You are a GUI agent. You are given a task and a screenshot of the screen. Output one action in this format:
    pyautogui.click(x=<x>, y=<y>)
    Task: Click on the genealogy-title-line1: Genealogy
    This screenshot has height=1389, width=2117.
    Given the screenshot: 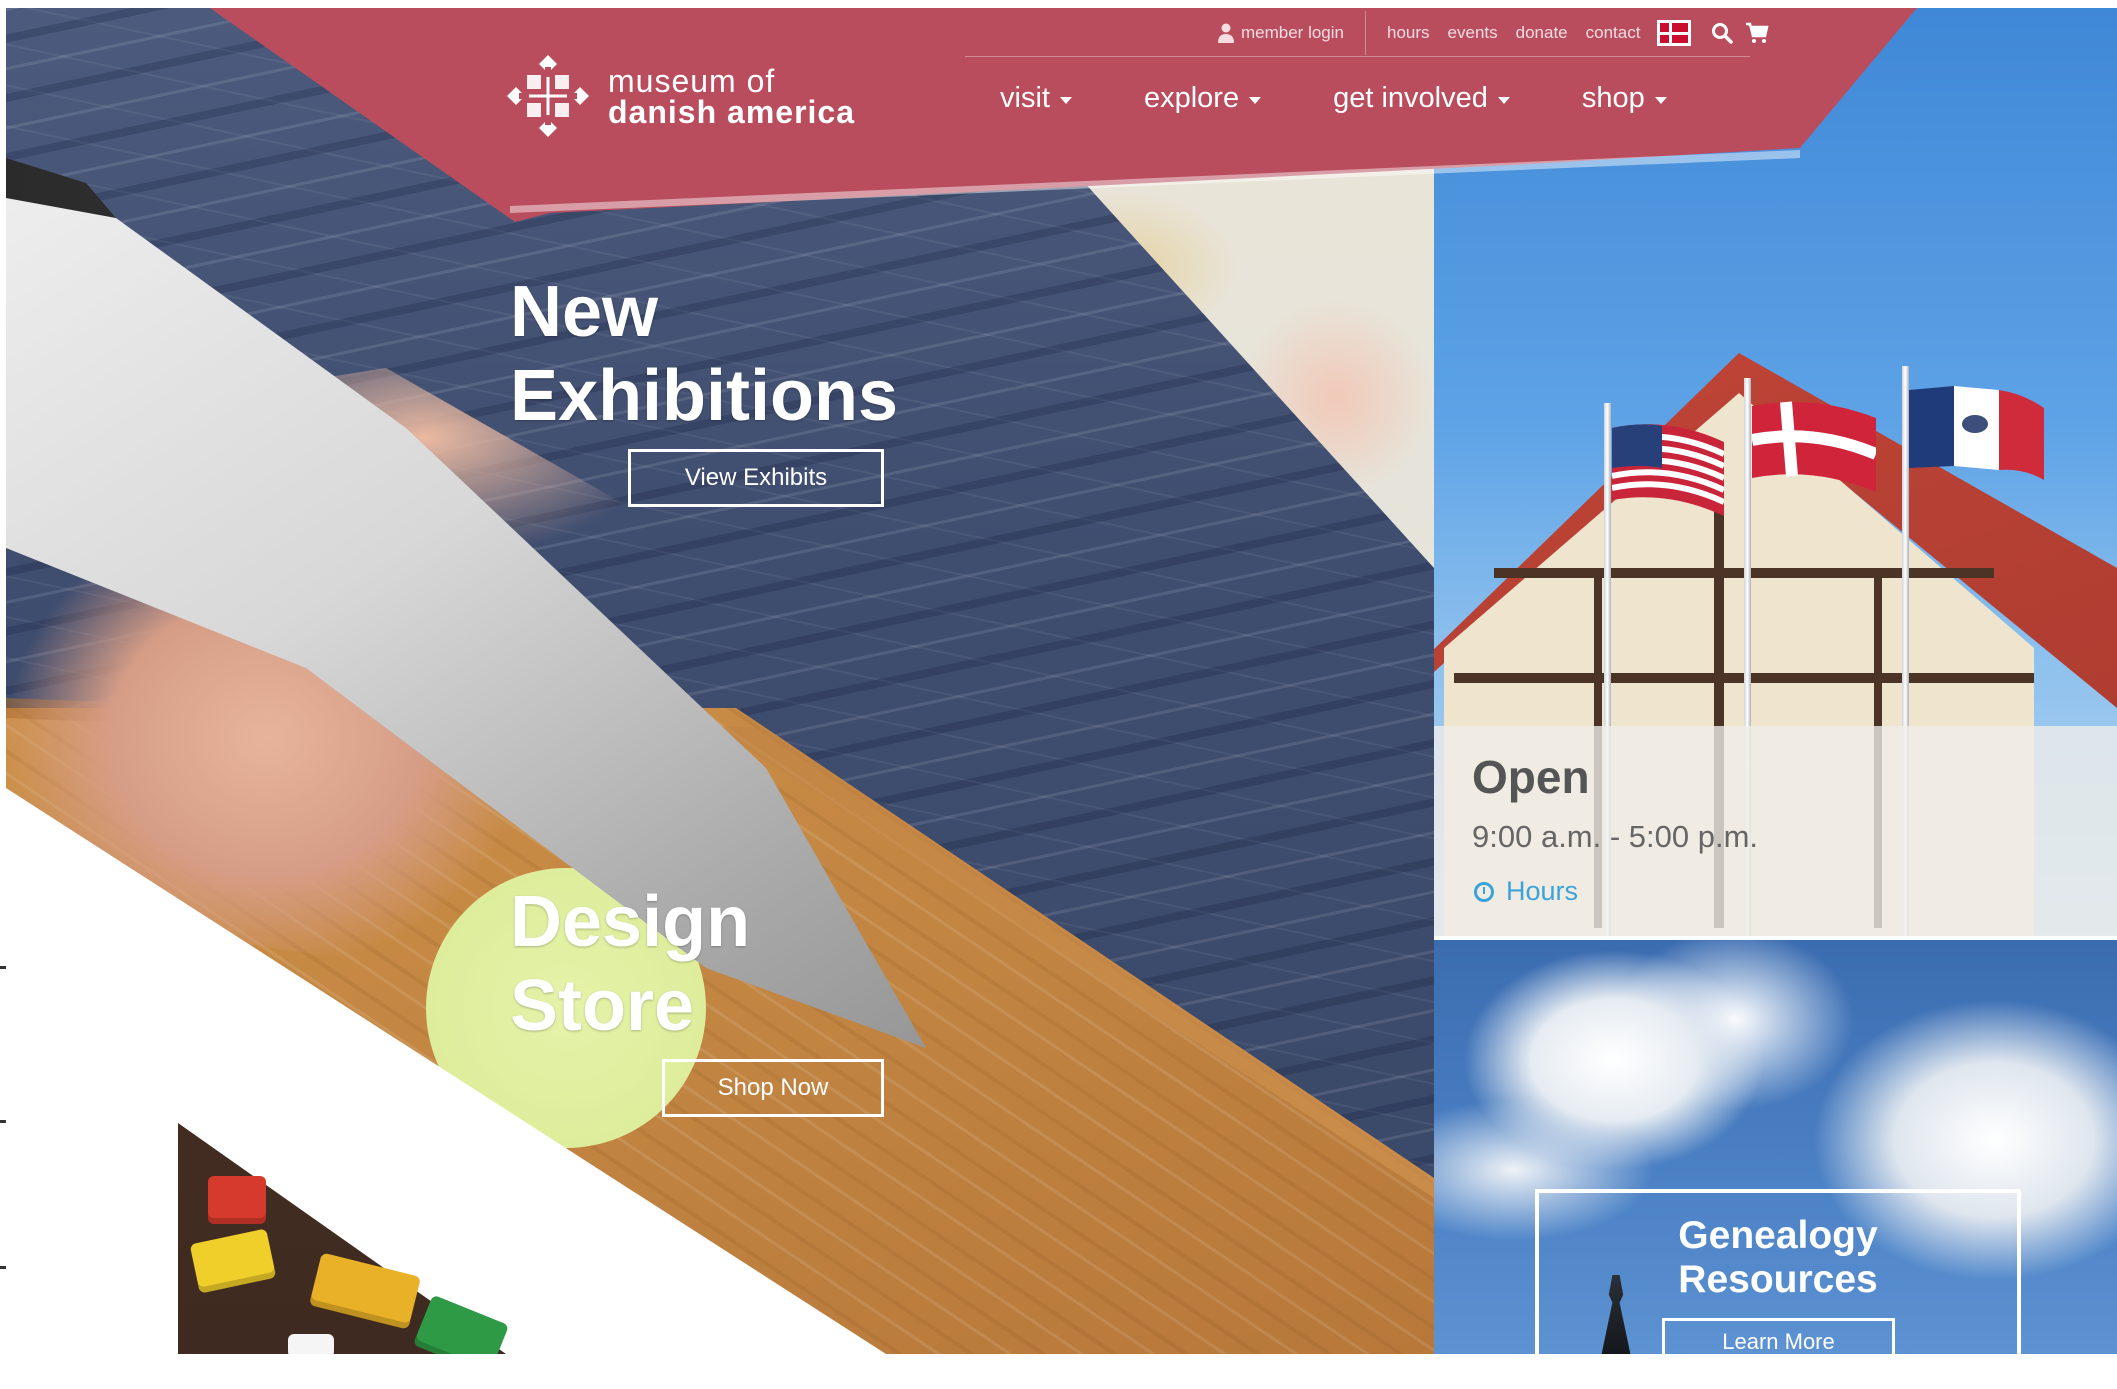 What is the action you would take?
    pyautogui.click(x=1778, y=1235)
    